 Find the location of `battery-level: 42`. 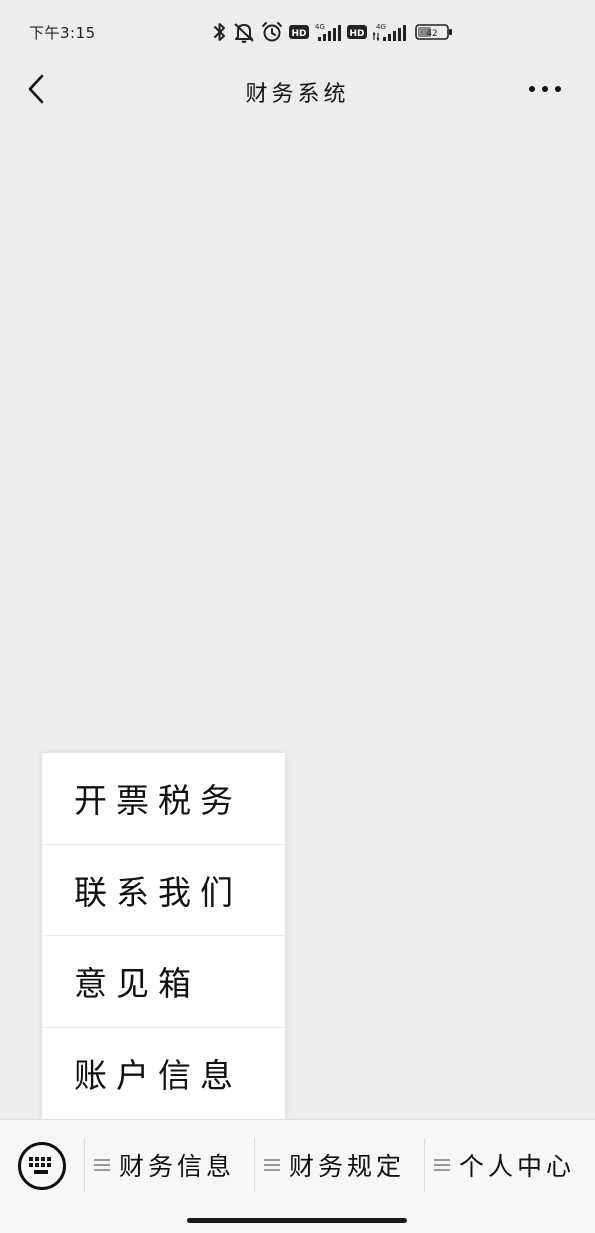

battery-level: 42 is located at coordinates (431, 34).